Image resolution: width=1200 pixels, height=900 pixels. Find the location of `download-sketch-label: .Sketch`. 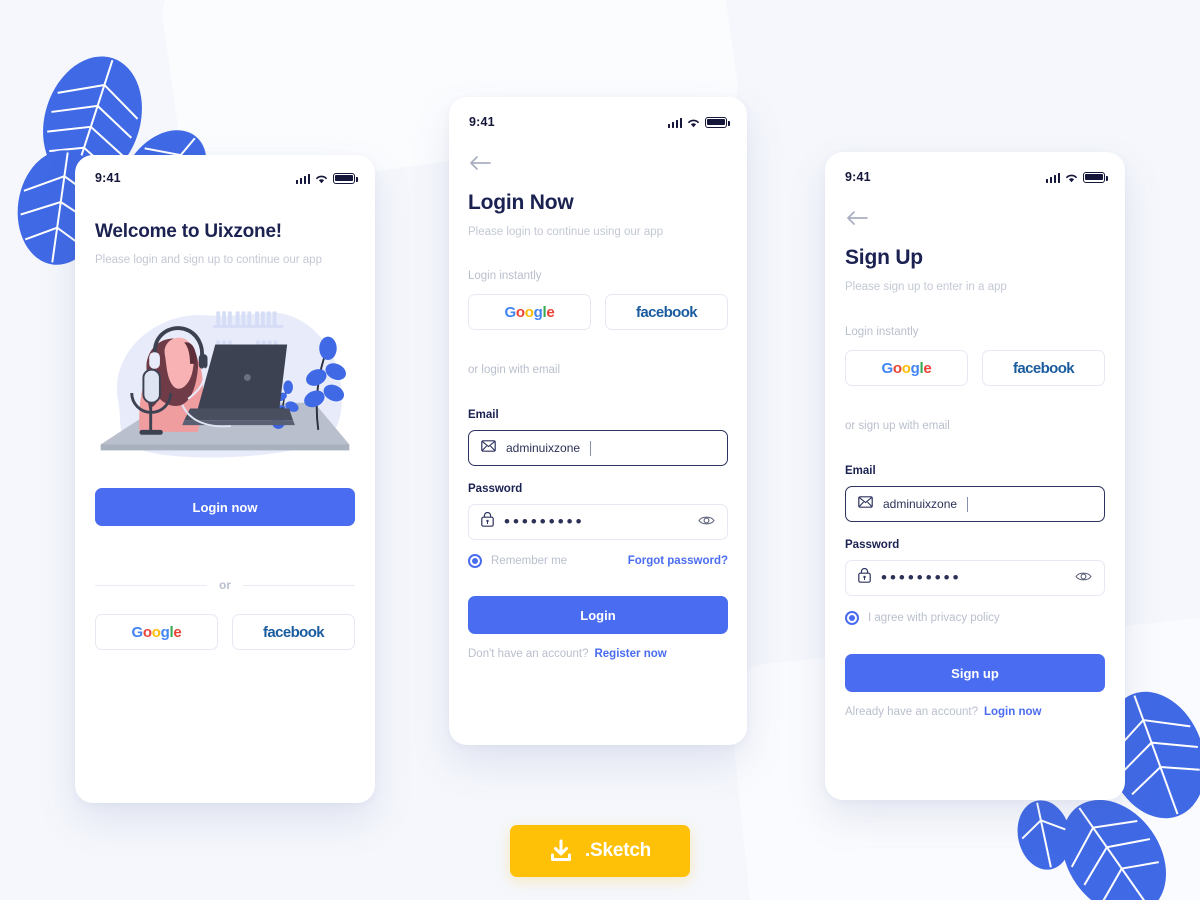

download-sketch-label: .Sketch is located at coordinates (618, 850).